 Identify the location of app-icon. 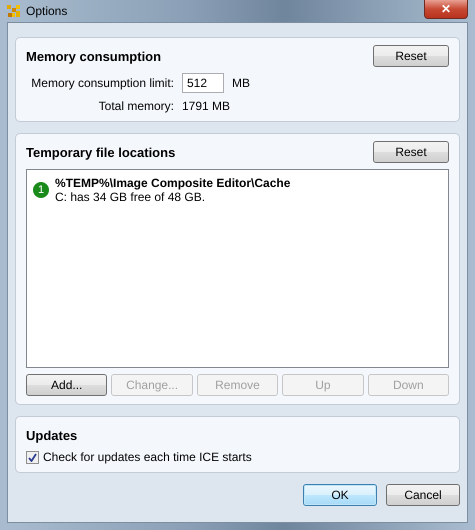
(14, 11).